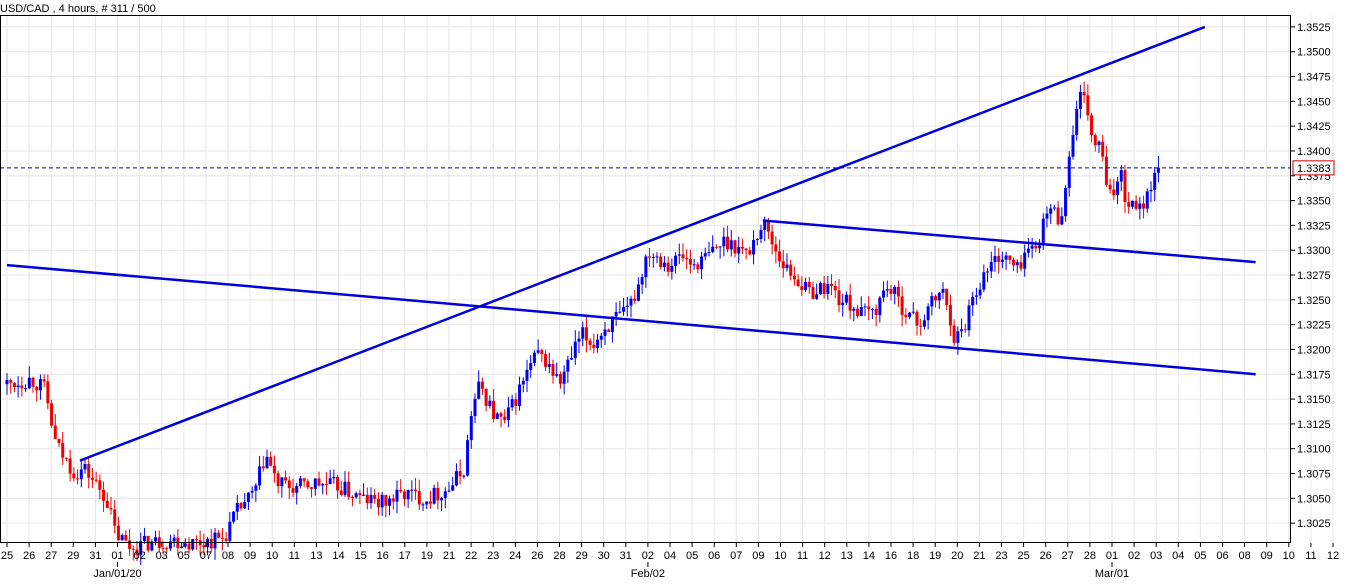 The width and height of the screenshot is (1350, 585). Describe the element at coordinates (7, 556) in the screenshot. I see `x-tick-label: 25` at that location.